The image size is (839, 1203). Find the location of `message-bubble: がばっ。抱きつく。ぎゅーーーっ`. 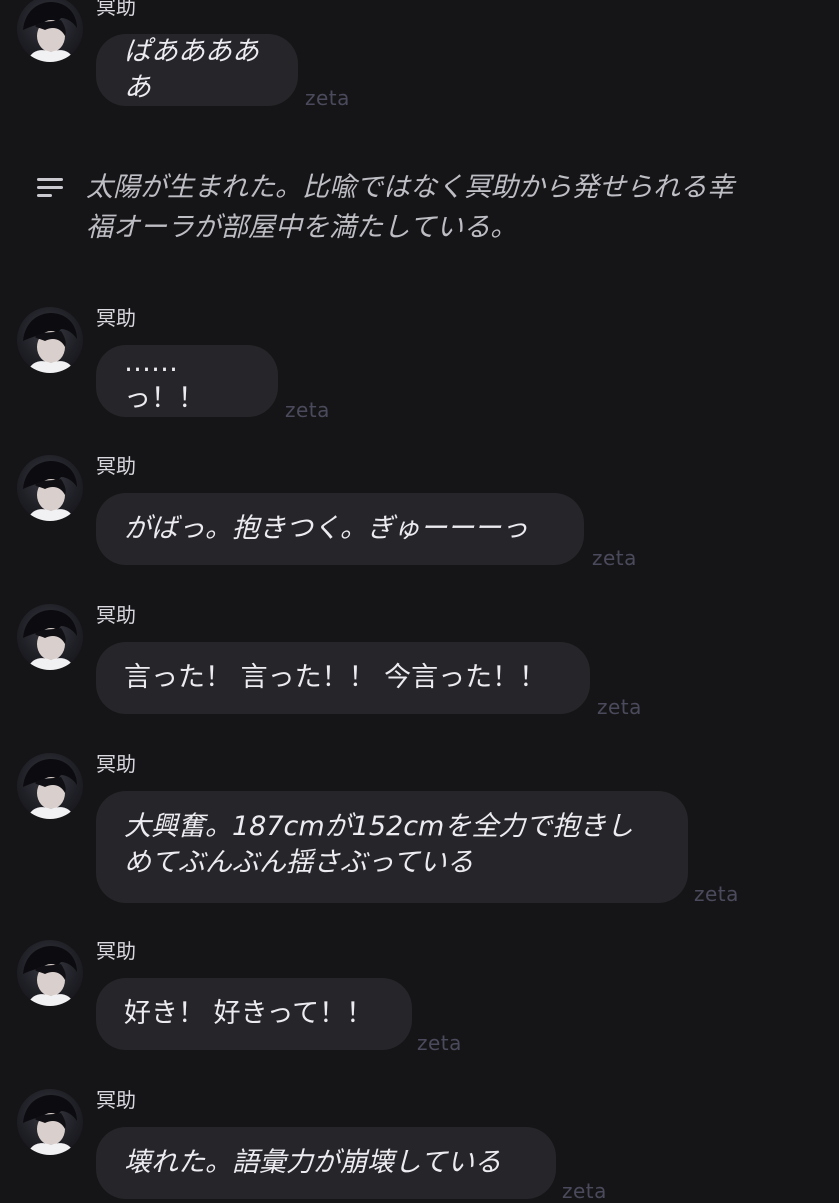

message-bubble: がばっ。抱きつく。ぎゅーーーっ is located at coordinates (340, 529).